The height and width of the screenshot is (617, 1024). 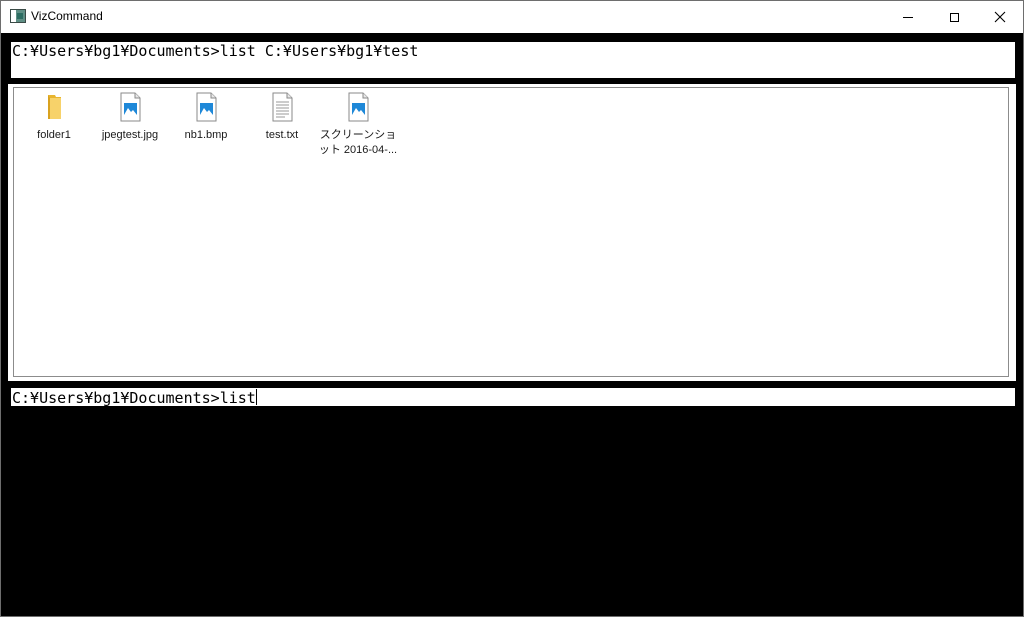 I want to click on maximize-button, so click(x=954, y=17).